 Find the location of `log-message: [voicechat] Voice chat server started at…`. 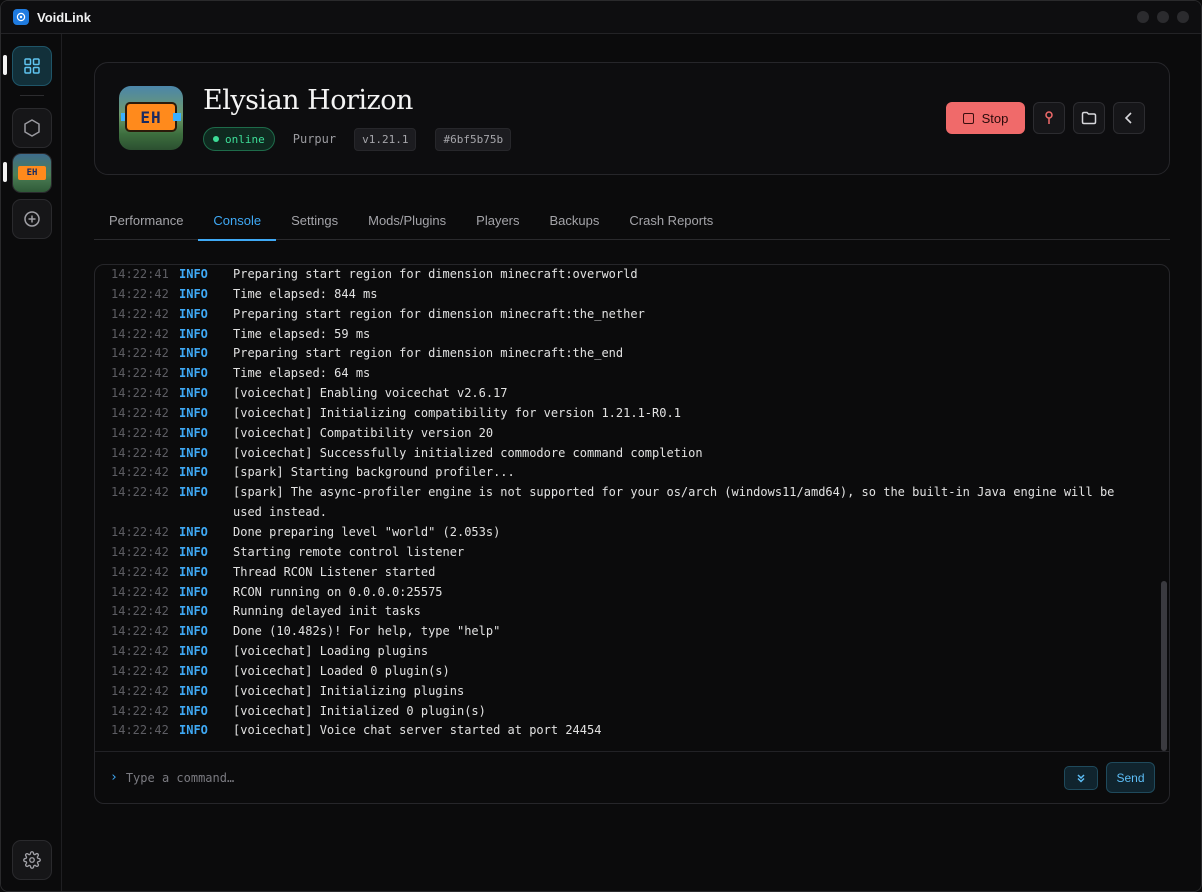

log-message: [voicechat] Voice chat server started at… is located at coordinates (417, 730).